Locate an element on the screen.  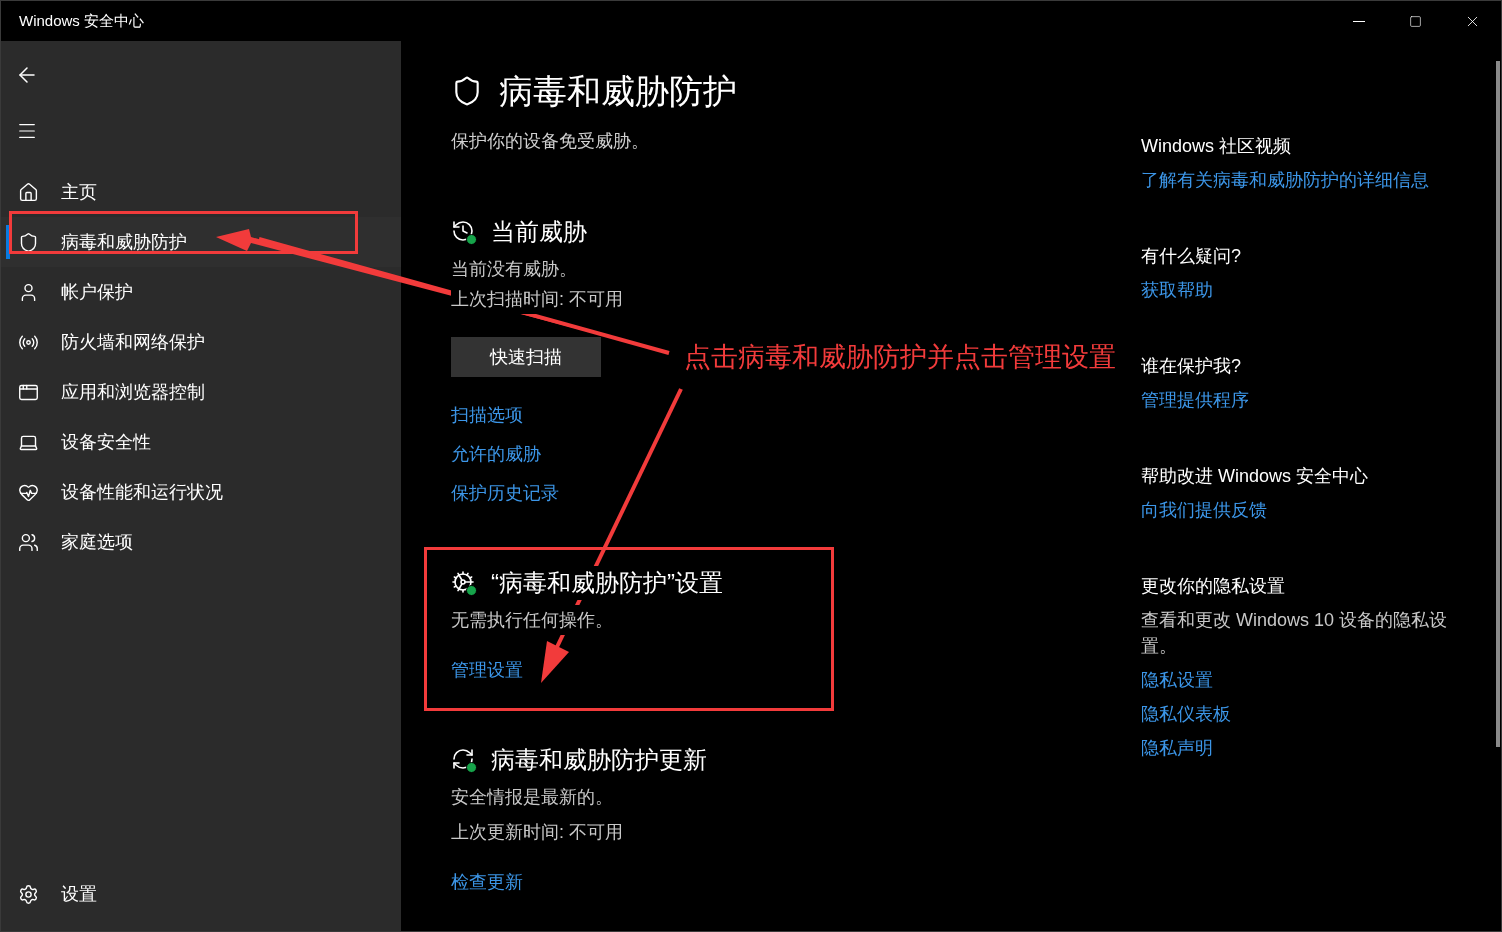
page-subtitle: 保护你的设备免受威胁。 is located at coordinates (550, 141).